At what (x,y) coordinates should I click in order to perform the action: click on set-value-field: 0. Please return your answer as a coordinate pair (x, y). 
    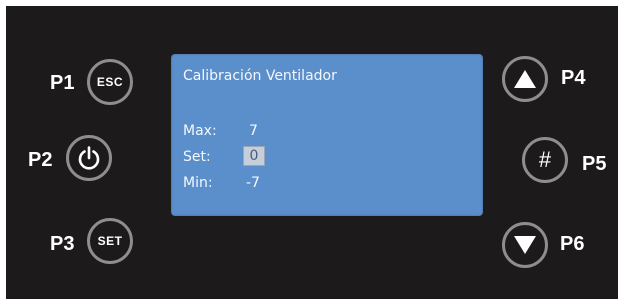
    Looking at the image, I should click on (254, 156).